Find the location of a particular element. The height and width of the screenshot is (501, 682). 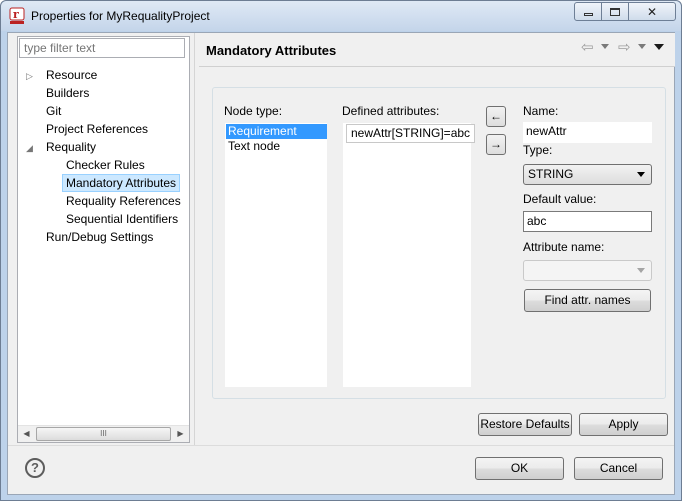

node-type-label: Node type: is located at coordinates (253, 111).